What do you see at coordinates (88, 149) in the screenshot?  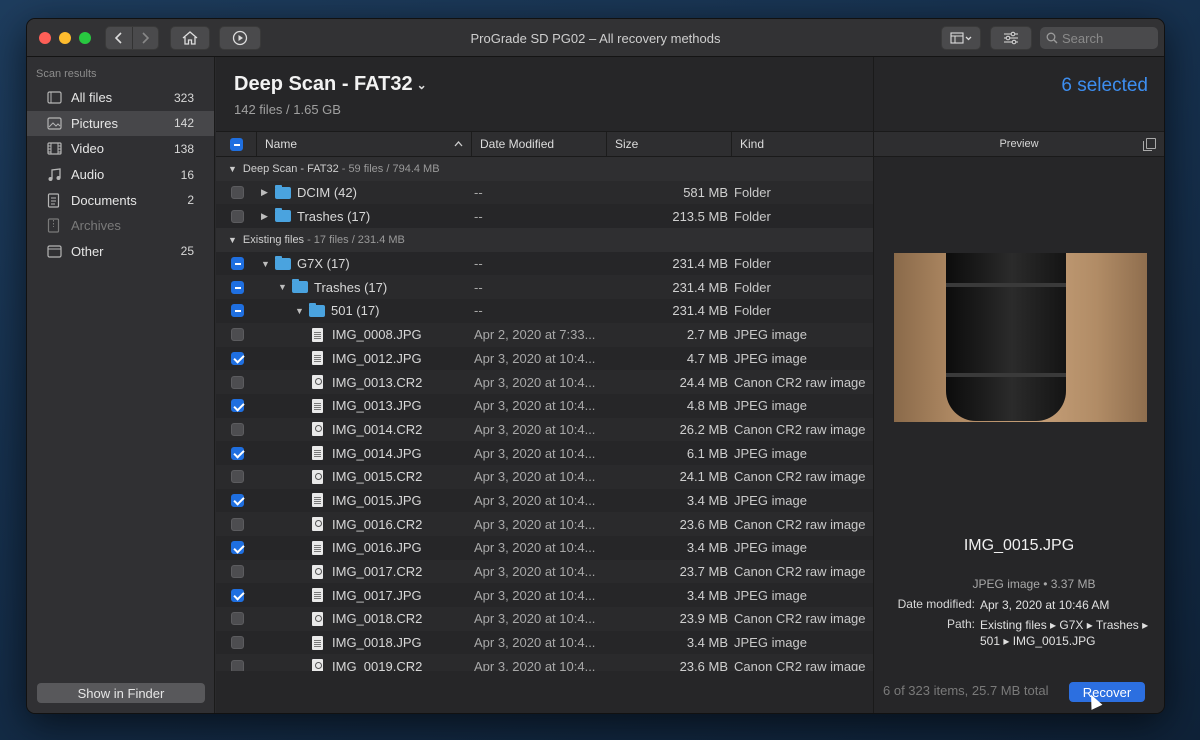 I see `sidebar-item-label: Video` at bounding box center [88, 149].